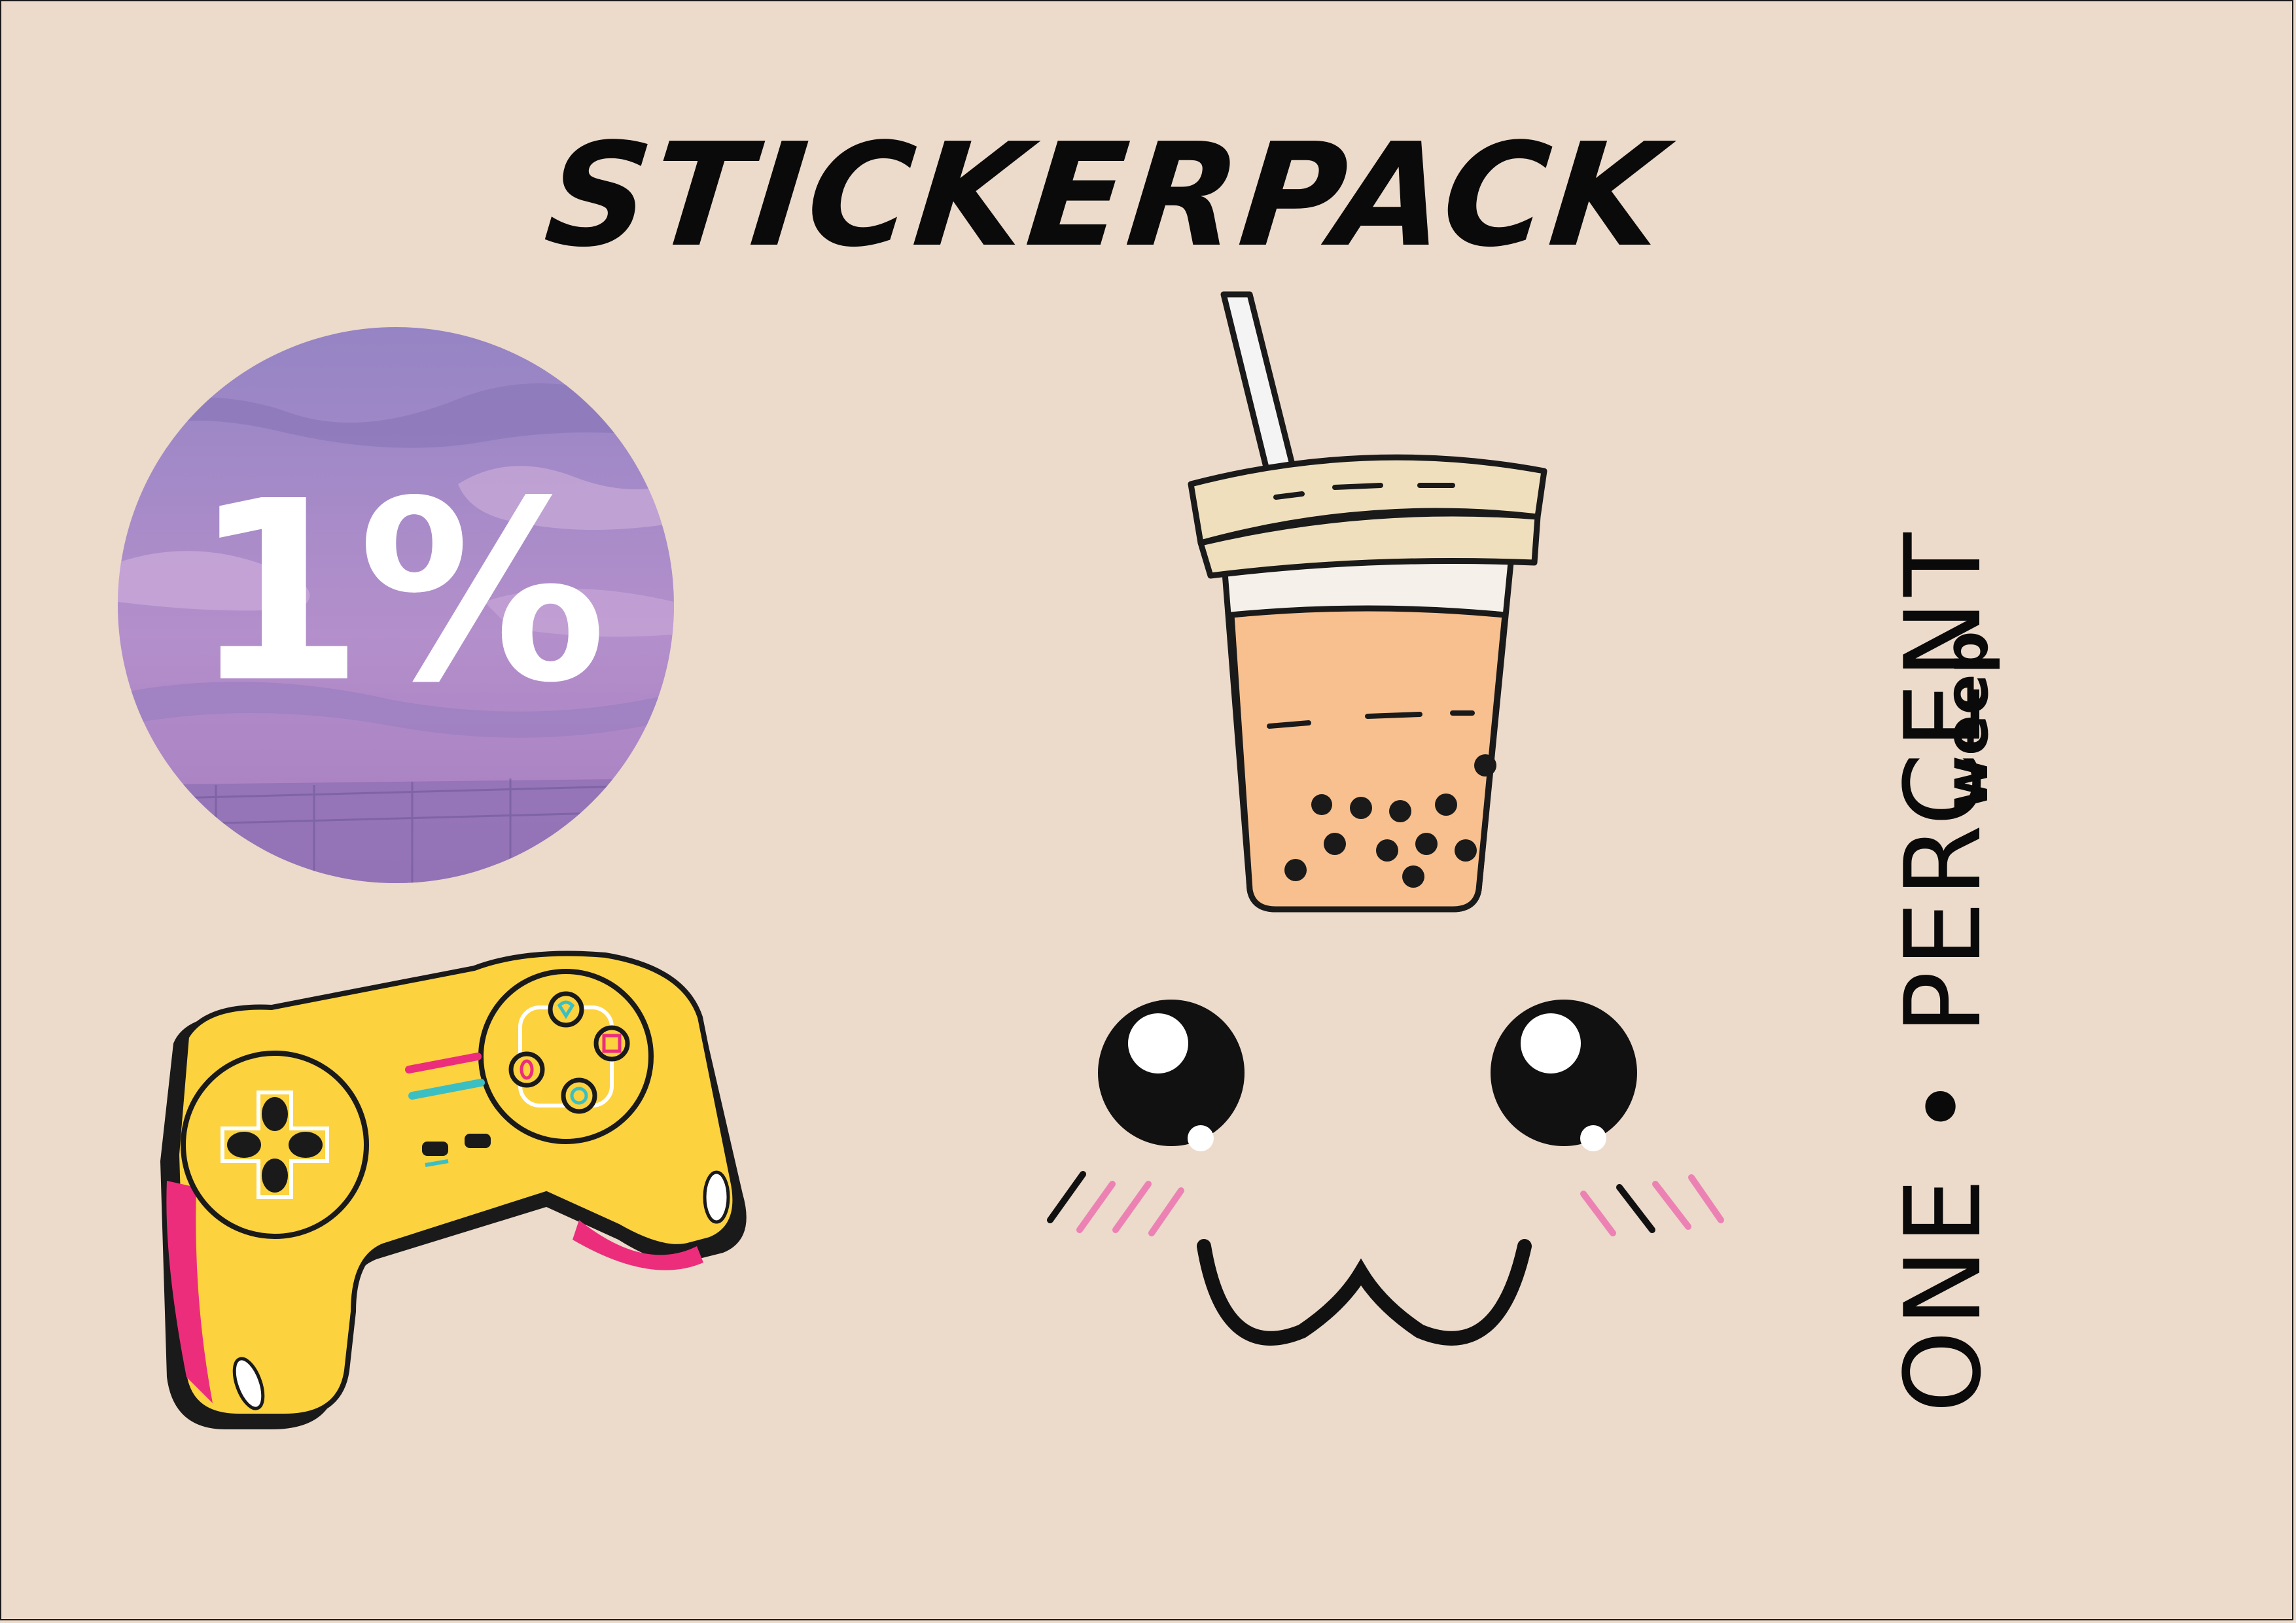 The height and width of the screenshot is (1623, 2296). Describe the element at coordinates (454, 1190) in the screenshot. I see `game-controller-icon` at that location.